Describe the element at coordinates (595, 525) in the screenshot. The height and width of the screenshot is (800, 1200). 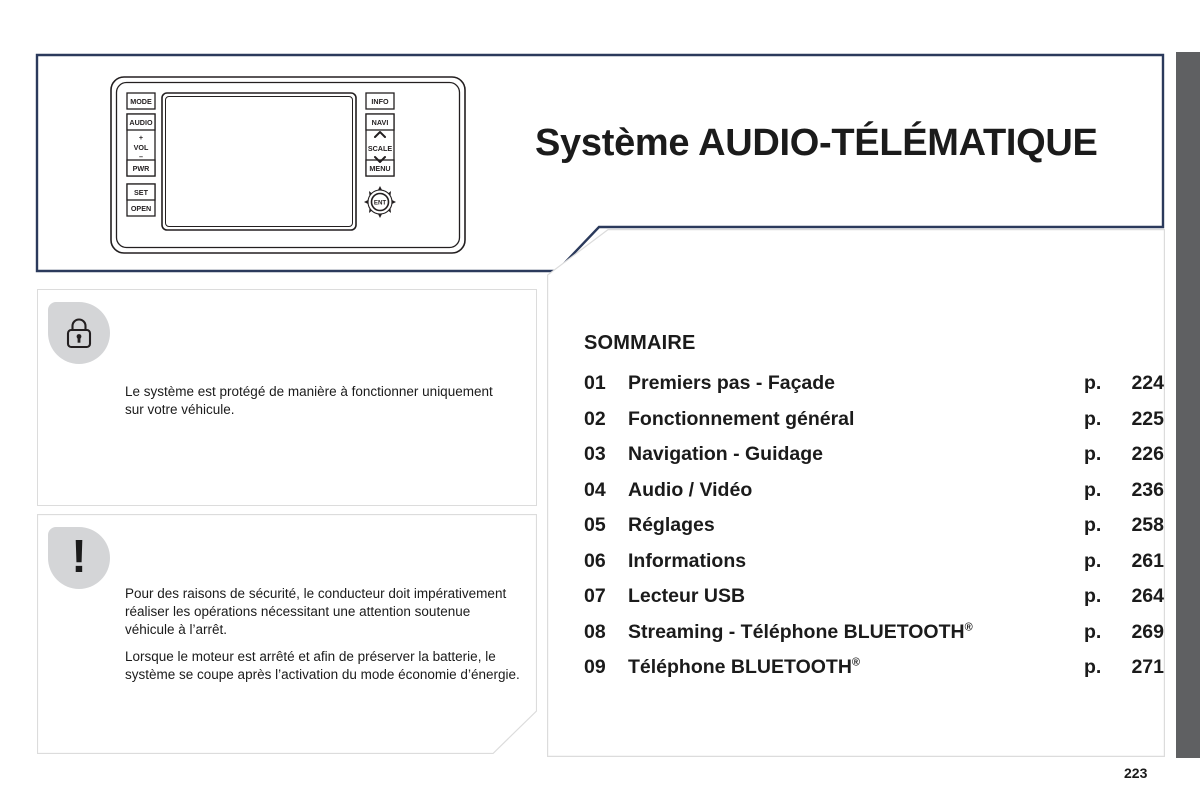
I see `entry-number: 05` at that location.